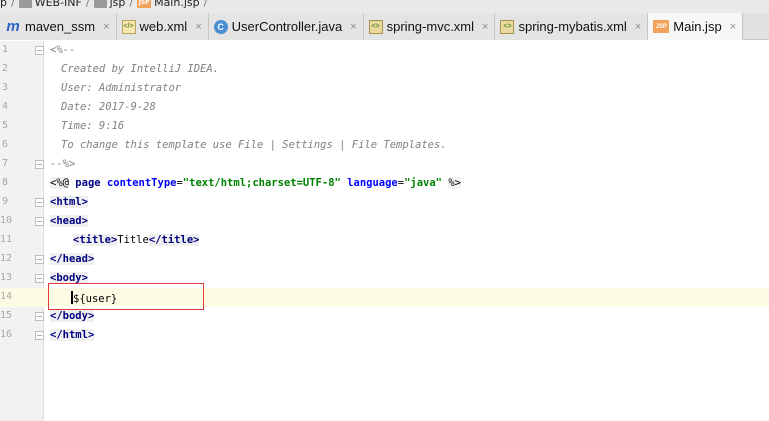  What do you see at coordinates (6, 258) in the screenshot?
I see `line-number: 12` at bounding box center [6, 258].